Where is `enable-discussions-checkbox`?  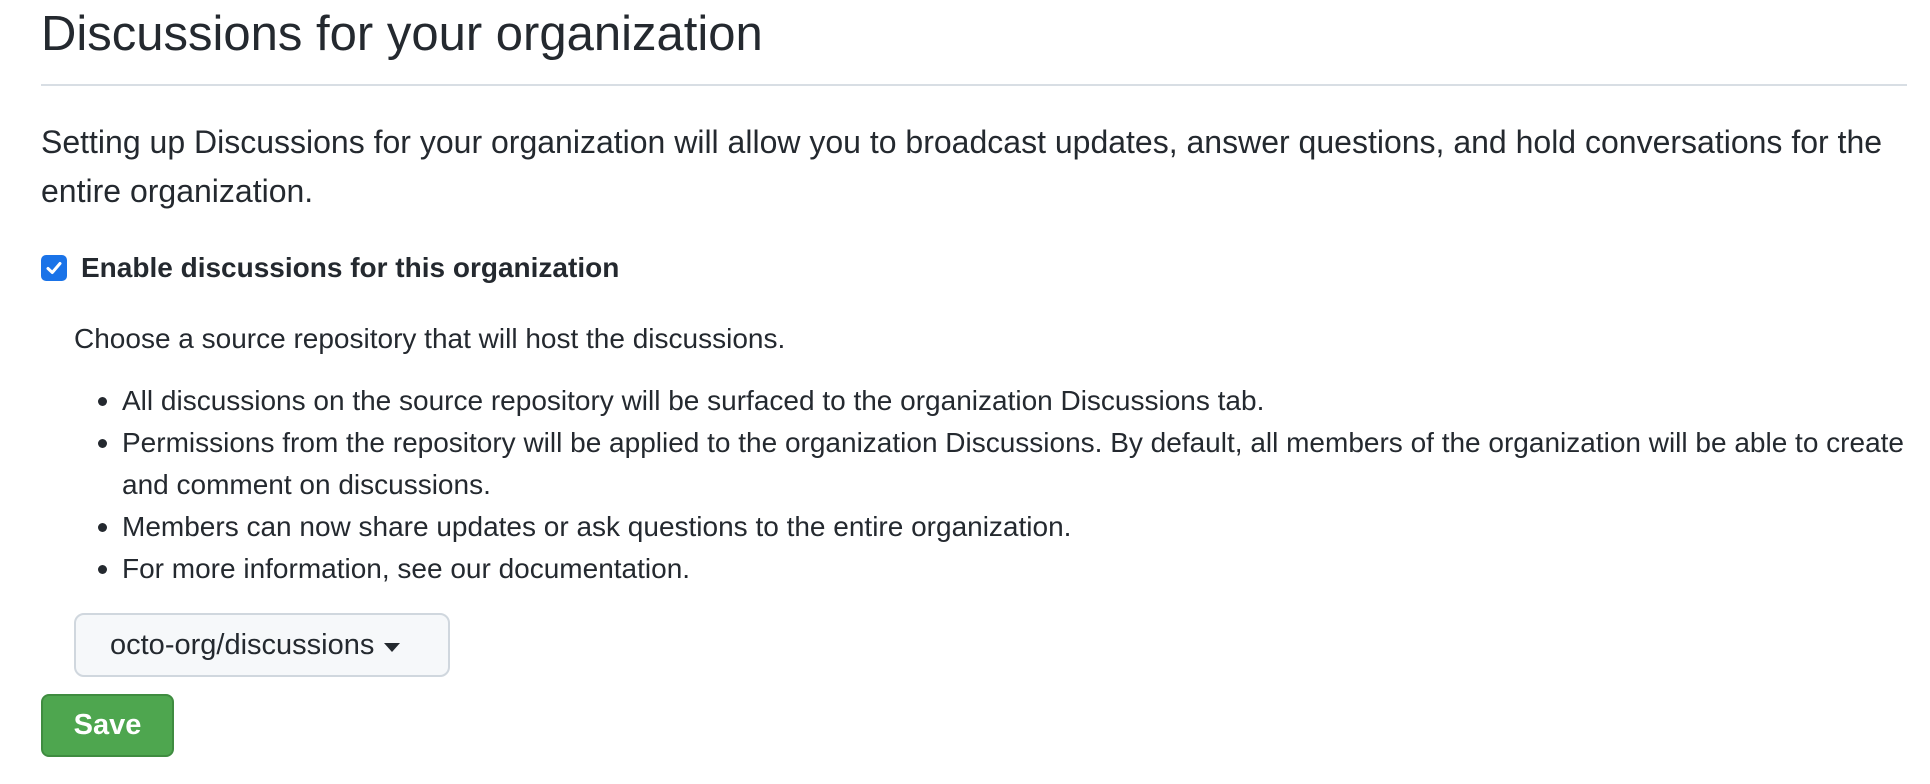
enable-discussions-checkbox is located at coordinates (54, 268).